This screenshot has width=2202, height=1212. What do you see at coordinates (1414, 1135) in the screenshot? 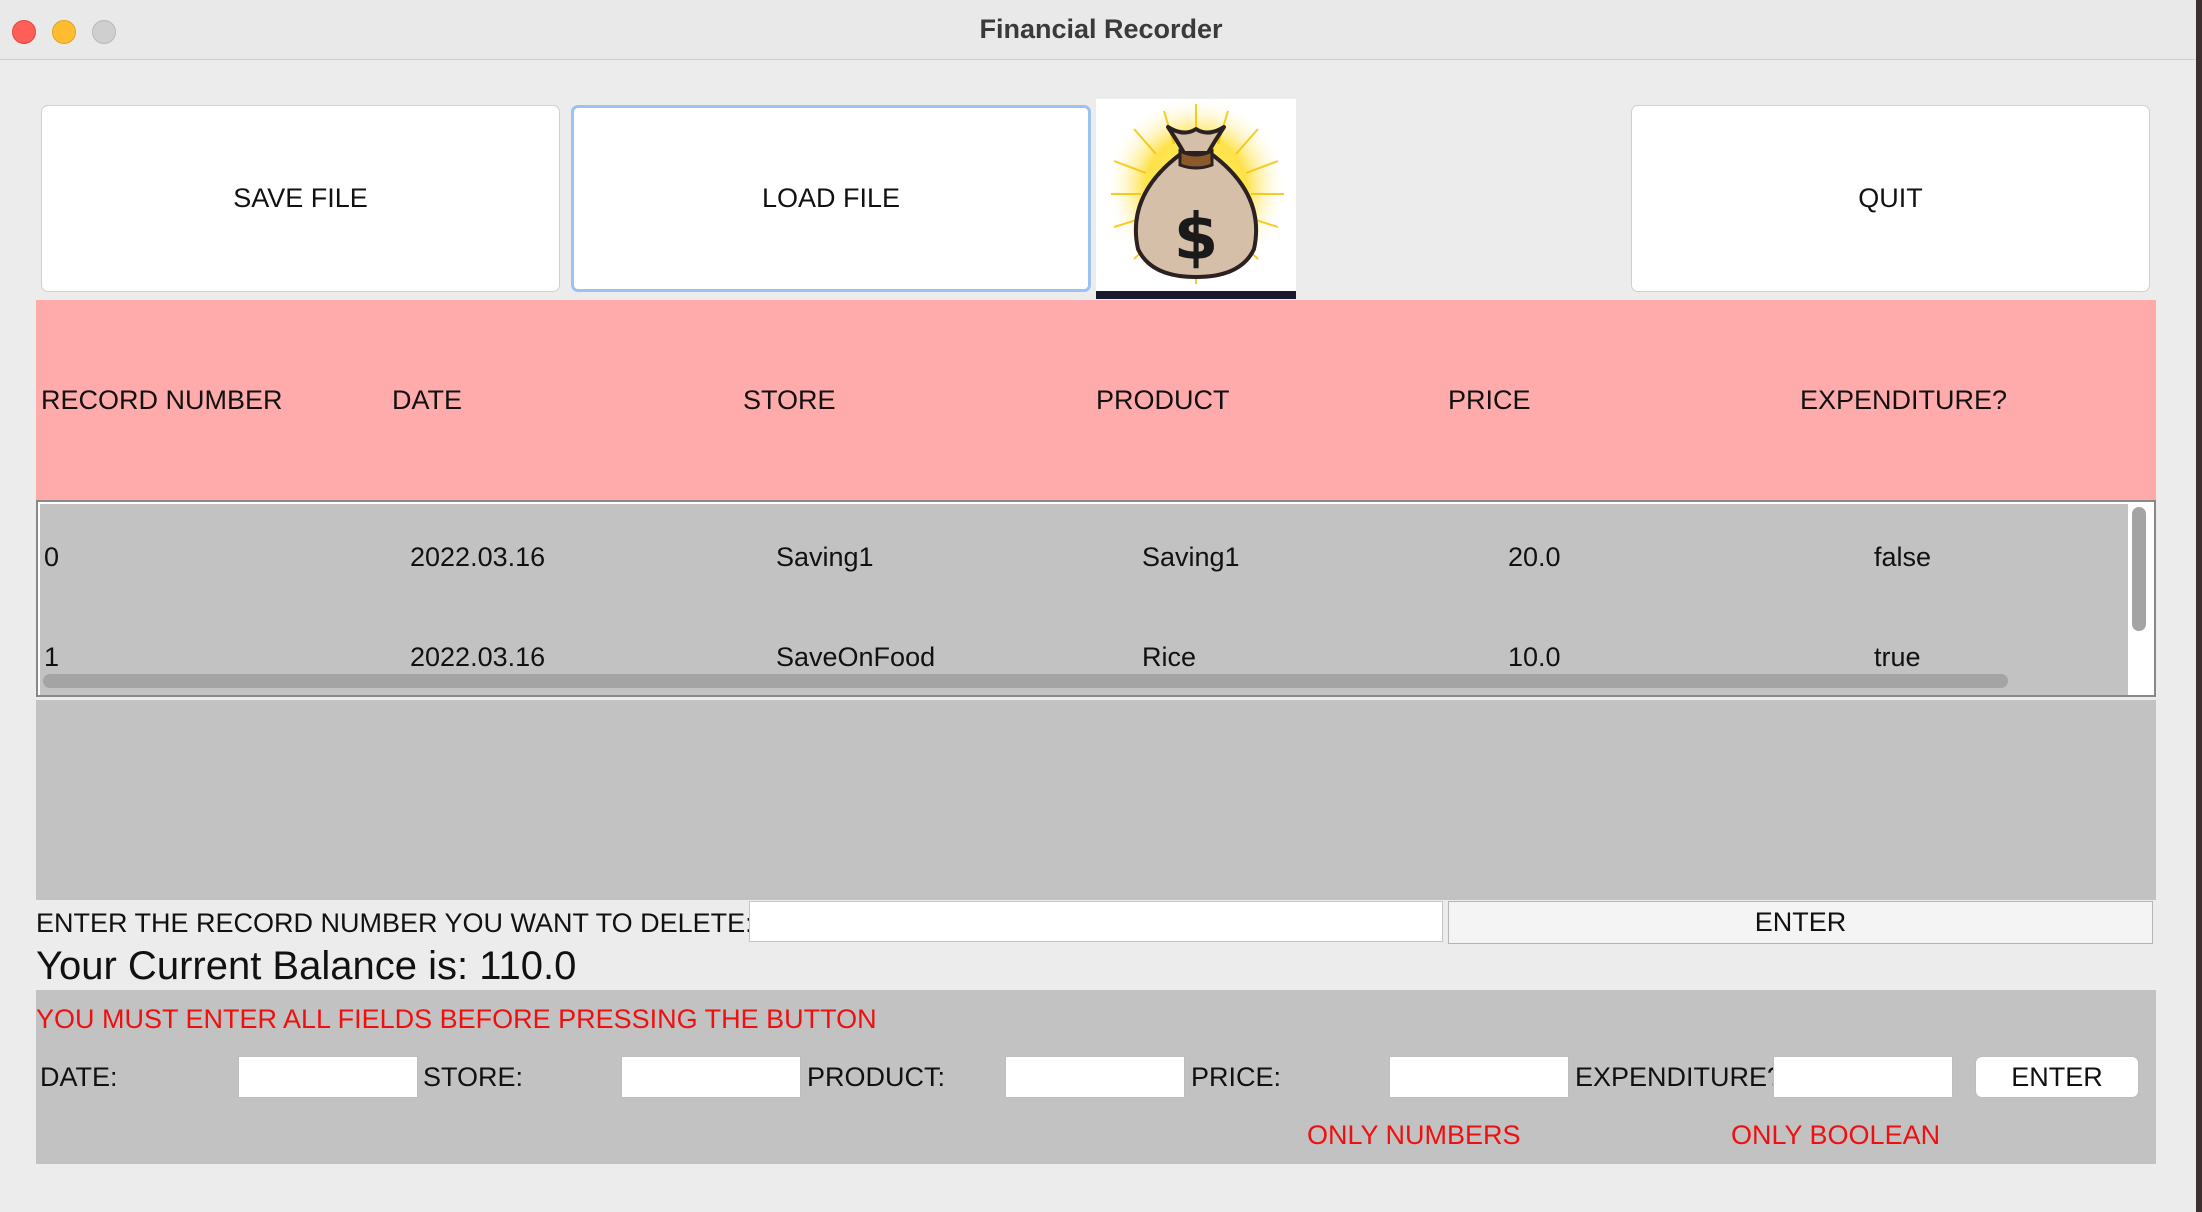
I see `price-hint: ONLY NUMBERS` at bounding box center [1414, 1135].